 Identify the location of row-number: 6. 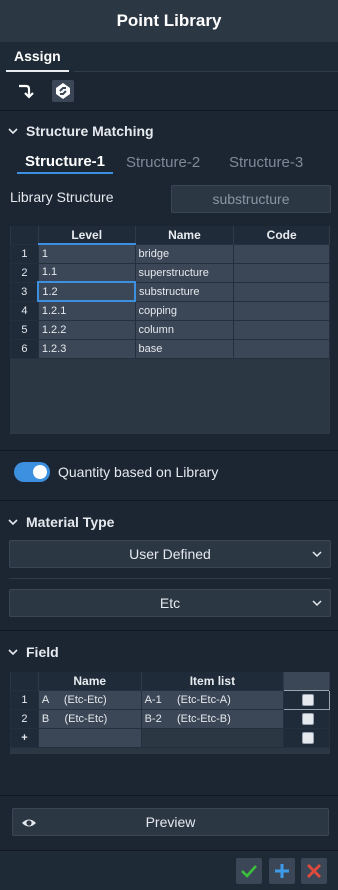
(24, 348).